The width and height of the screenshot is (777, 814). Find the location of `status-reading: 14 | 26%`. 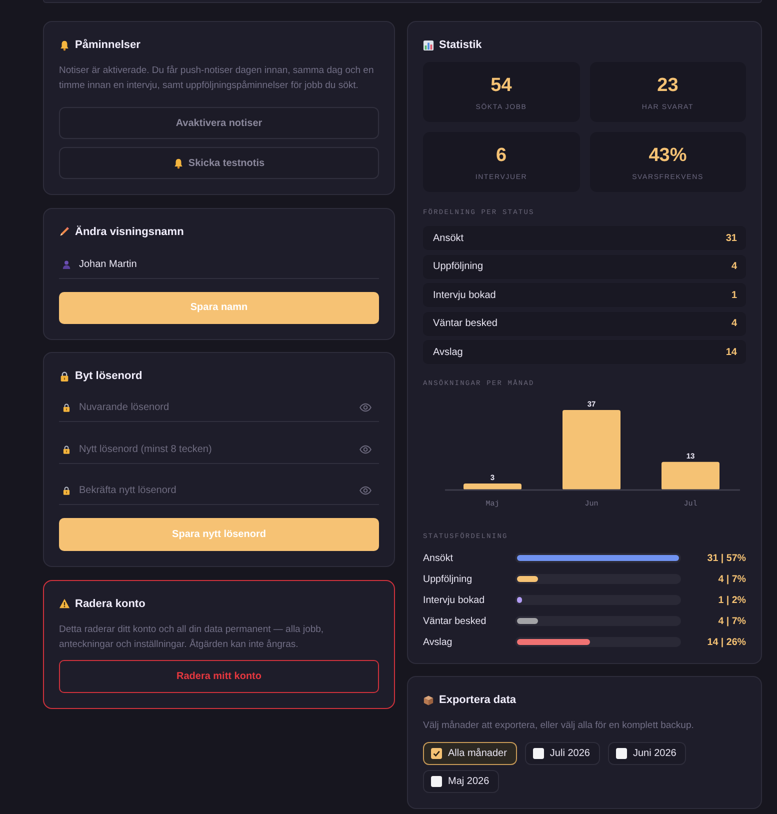

status-reading: 14 | 26% is located at coordinates (726, 642).